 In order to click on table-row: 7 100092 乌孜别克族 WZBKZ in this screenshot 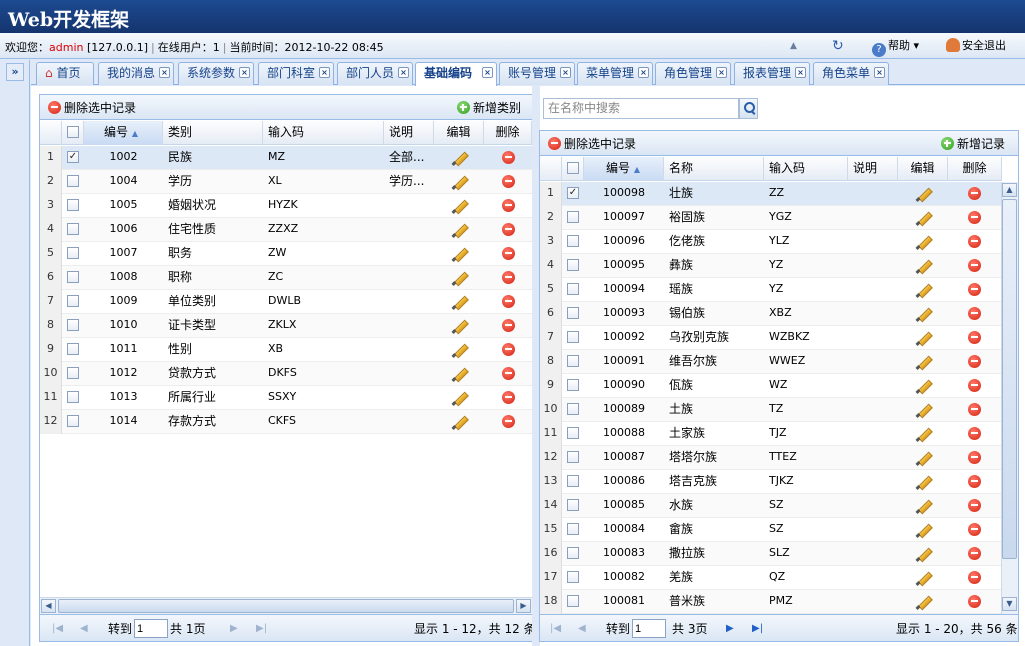, I will do `click(770, 338)`.